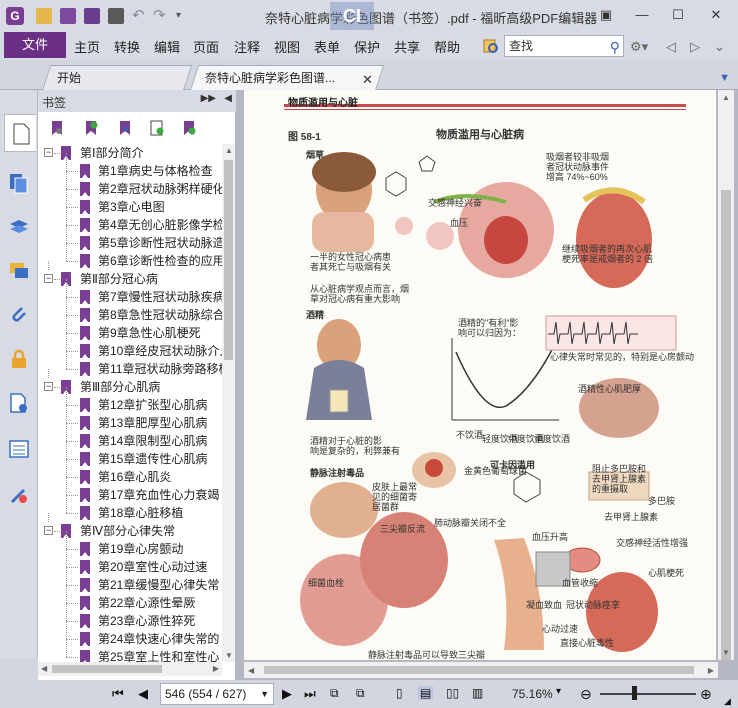 Image resolution: width=738 pixels, height=708 pixels. I want to click on undo-icon: ↶, so click(140, 16).